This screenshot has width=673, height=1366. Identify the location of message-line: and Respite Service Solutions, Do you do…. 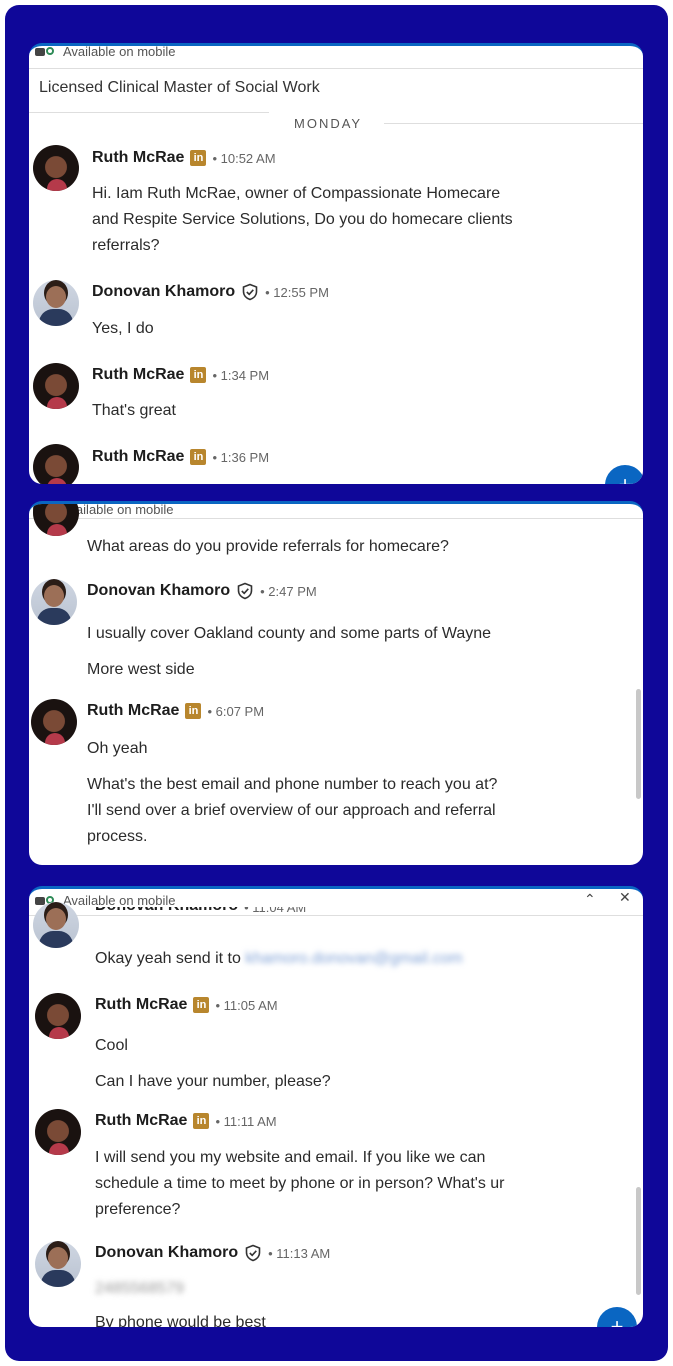
(302, 219).